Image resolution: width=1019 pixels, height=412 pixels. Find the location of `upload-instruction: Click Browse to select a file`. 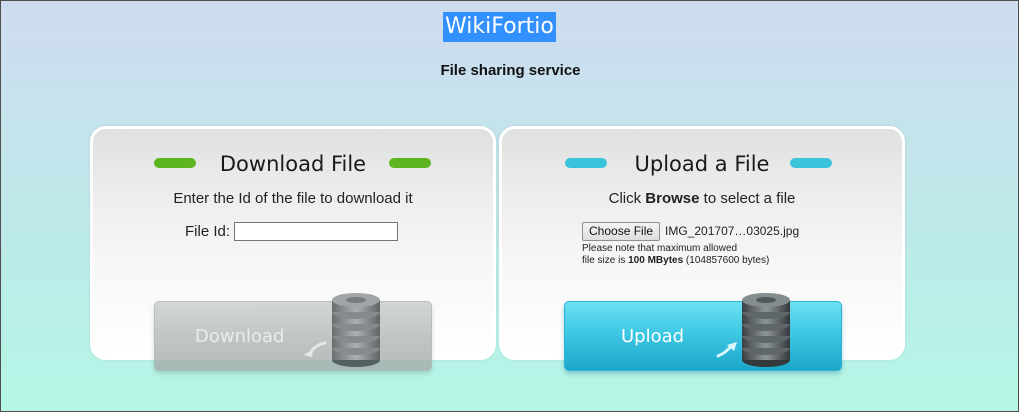

upload-instruction: Click Browse to select a file is located at coordinates (702, 198).